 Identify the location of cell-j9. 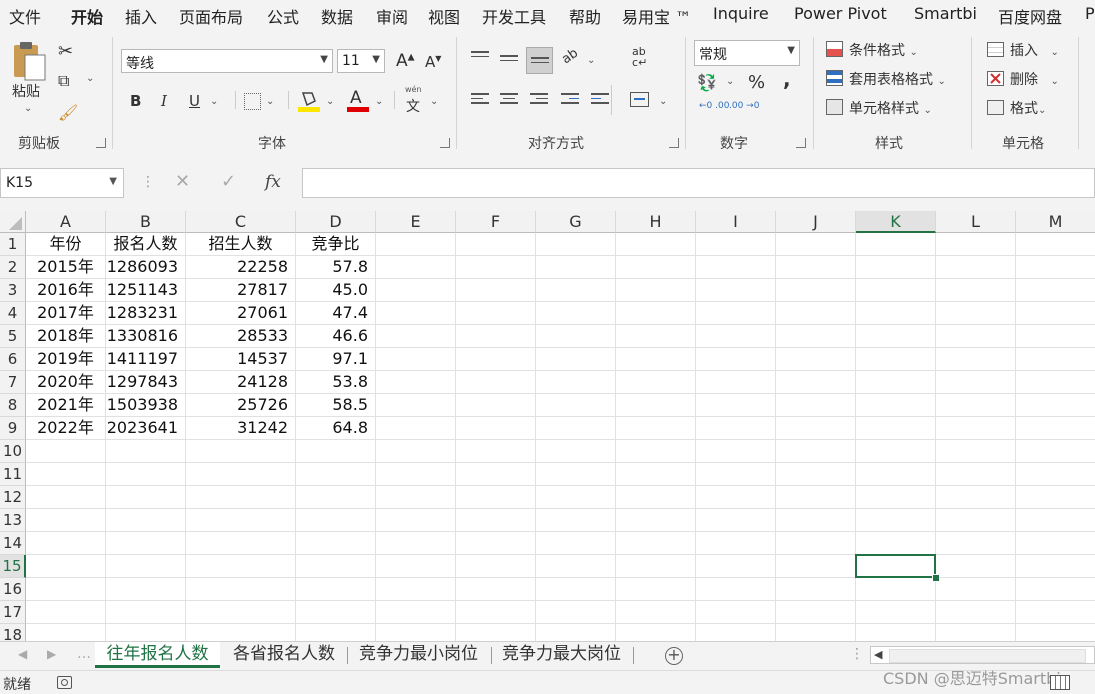
(816, 428).